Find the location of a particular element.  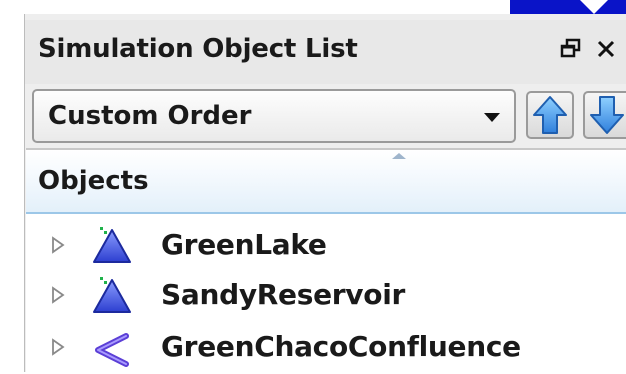

background-window-accent is located at coordinates (568, 7).